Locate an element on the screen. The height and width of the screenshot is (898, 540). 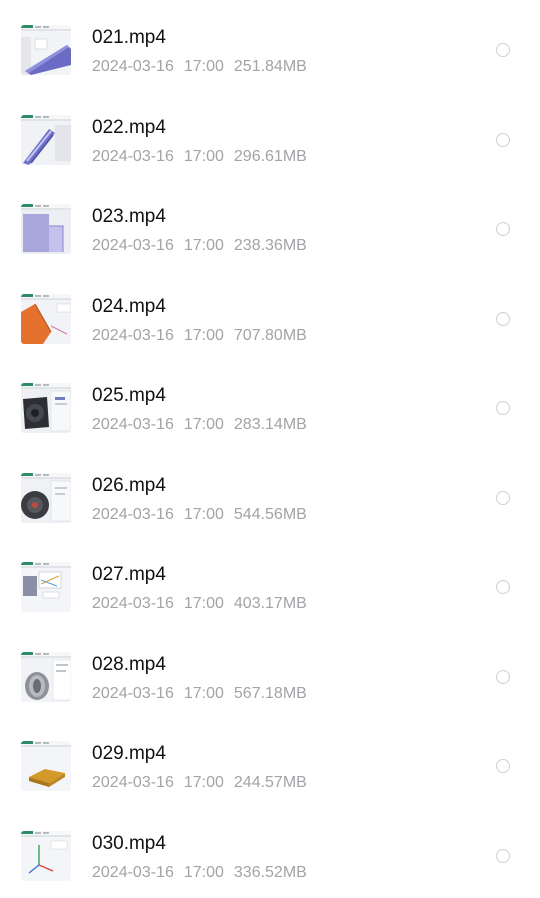
file-name: 028.mp4 is located at coordinates (129, 665).